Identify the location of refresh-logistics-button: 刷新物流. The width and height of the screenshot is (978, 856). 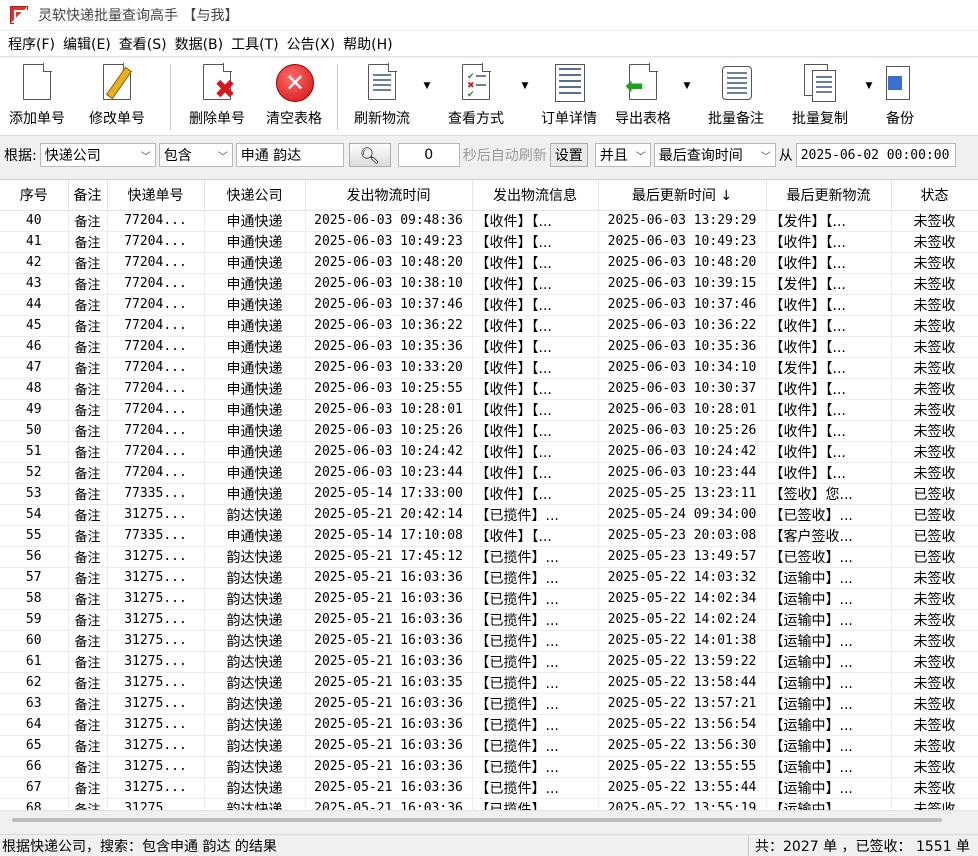
(382, 96).